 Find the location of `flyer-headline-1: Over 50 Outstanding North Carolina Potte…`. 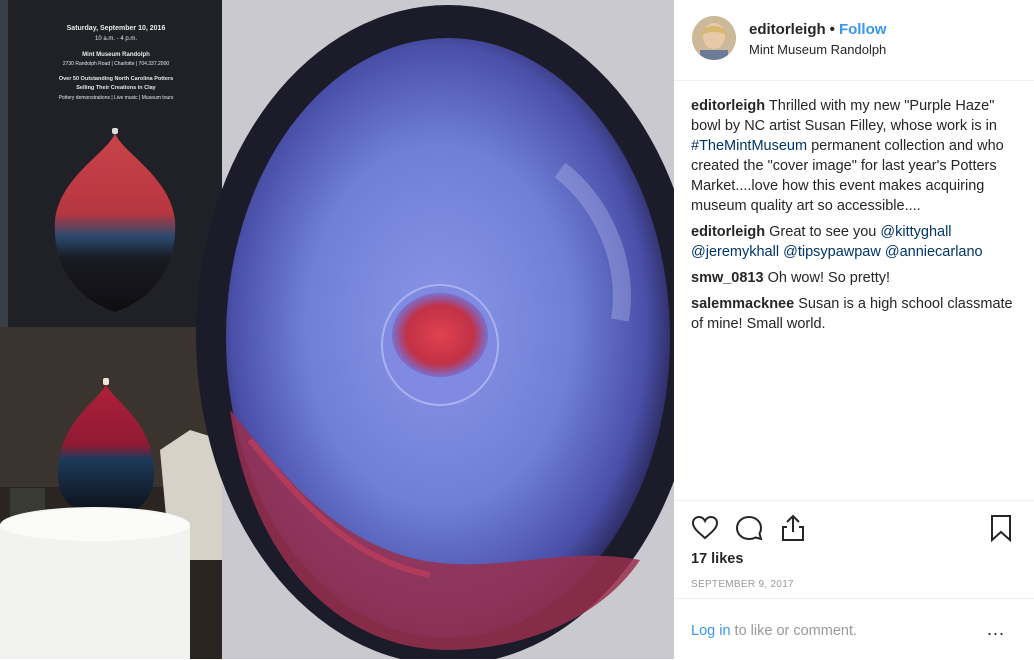

flyer-headline-1: Over 50 Outstanding North Carolina Potte… is located at coordinates (116, 79).